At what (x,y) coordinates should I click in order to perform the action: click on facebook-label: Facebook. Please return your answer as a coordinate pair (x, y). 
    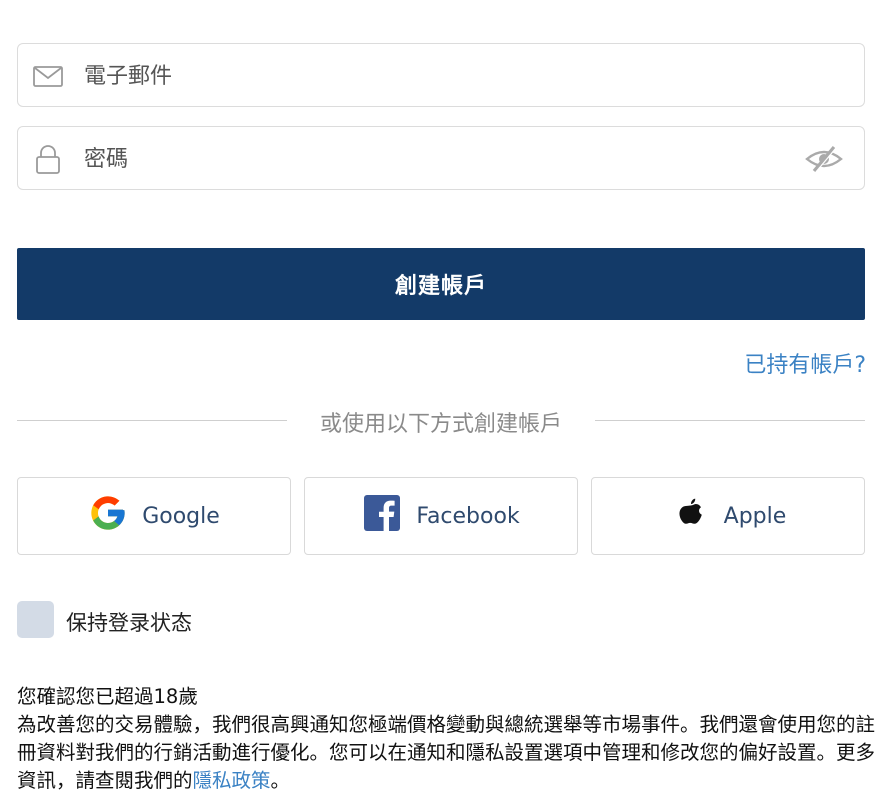
    Looking at the image, I should click on (468, 516).